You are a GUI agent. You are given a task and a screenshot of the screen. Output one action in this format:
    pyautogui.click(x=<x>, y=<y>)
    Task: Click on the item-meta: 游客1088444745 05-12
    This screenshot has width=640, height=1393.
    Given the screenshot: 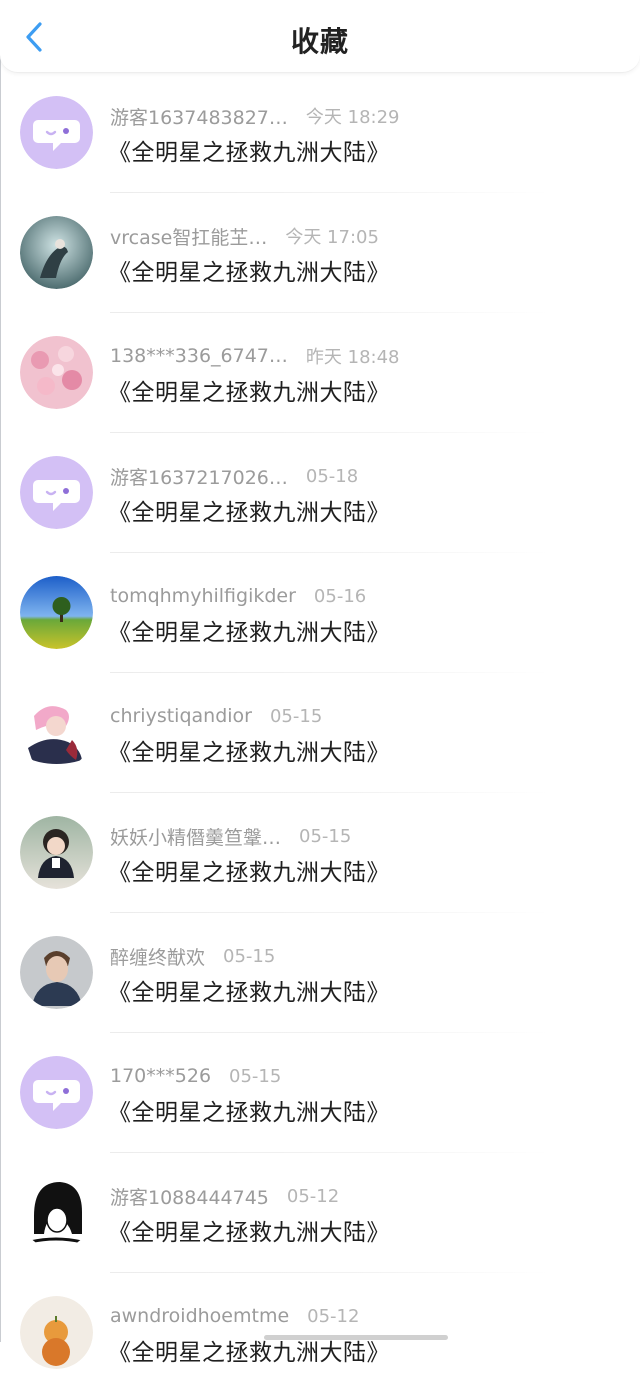 What is the action you would take?
    pyautogui.click(x=224, y=1196)
    